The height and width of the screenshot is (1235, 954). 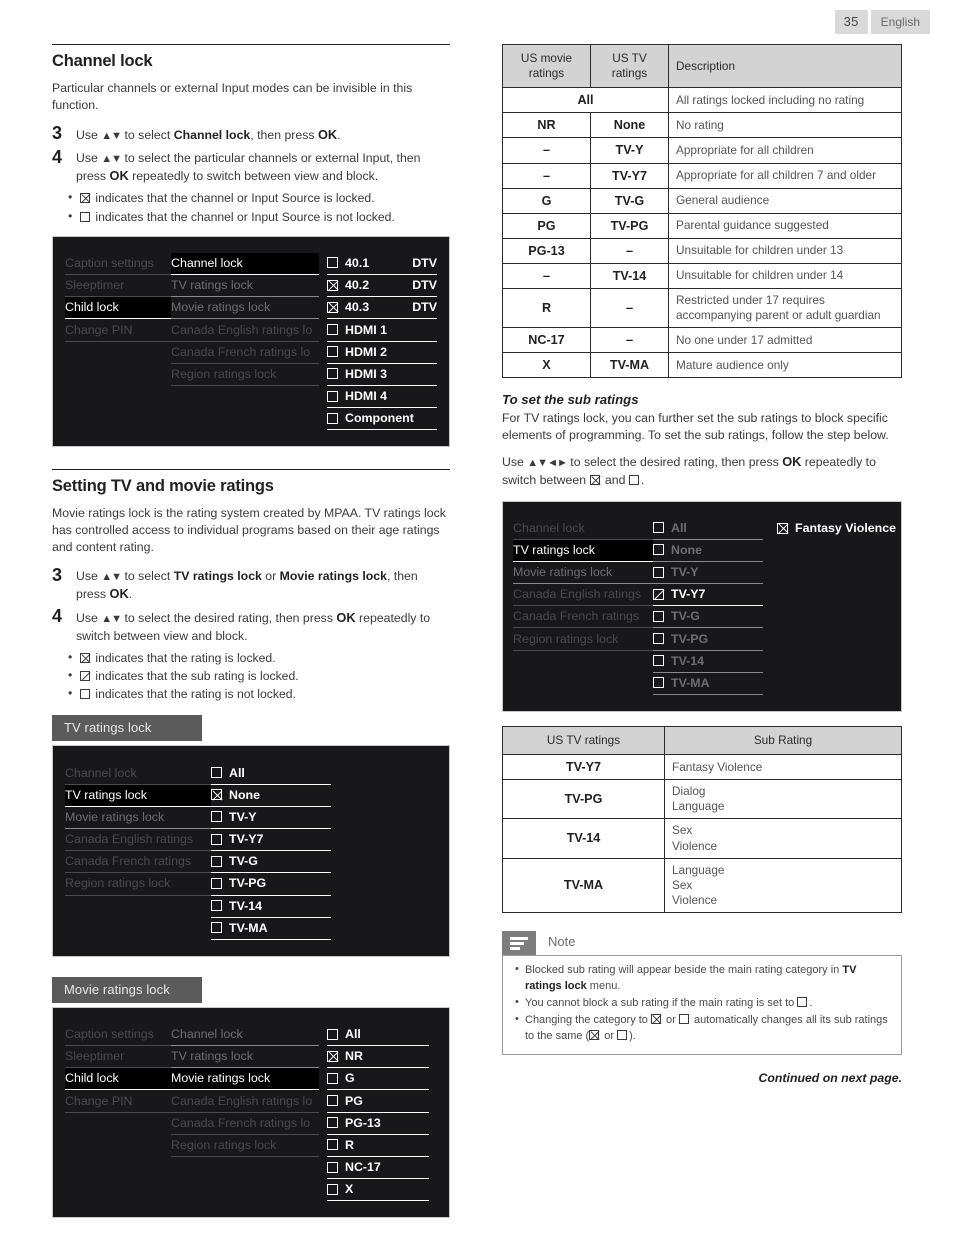 I want to click on osd-option-row: NR, so click(x=378, y=1057).